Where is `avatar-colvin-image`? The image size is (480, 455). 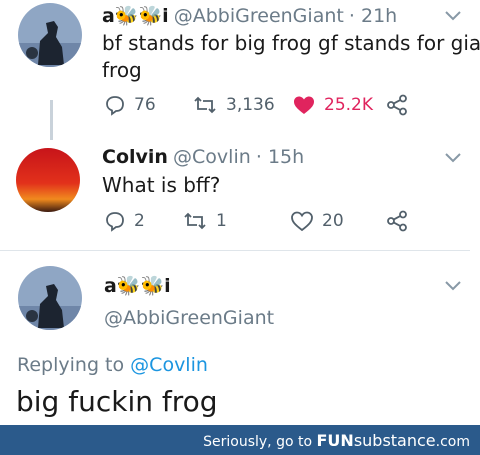 avatar-colvin-image is located at coordinates (48, 180).